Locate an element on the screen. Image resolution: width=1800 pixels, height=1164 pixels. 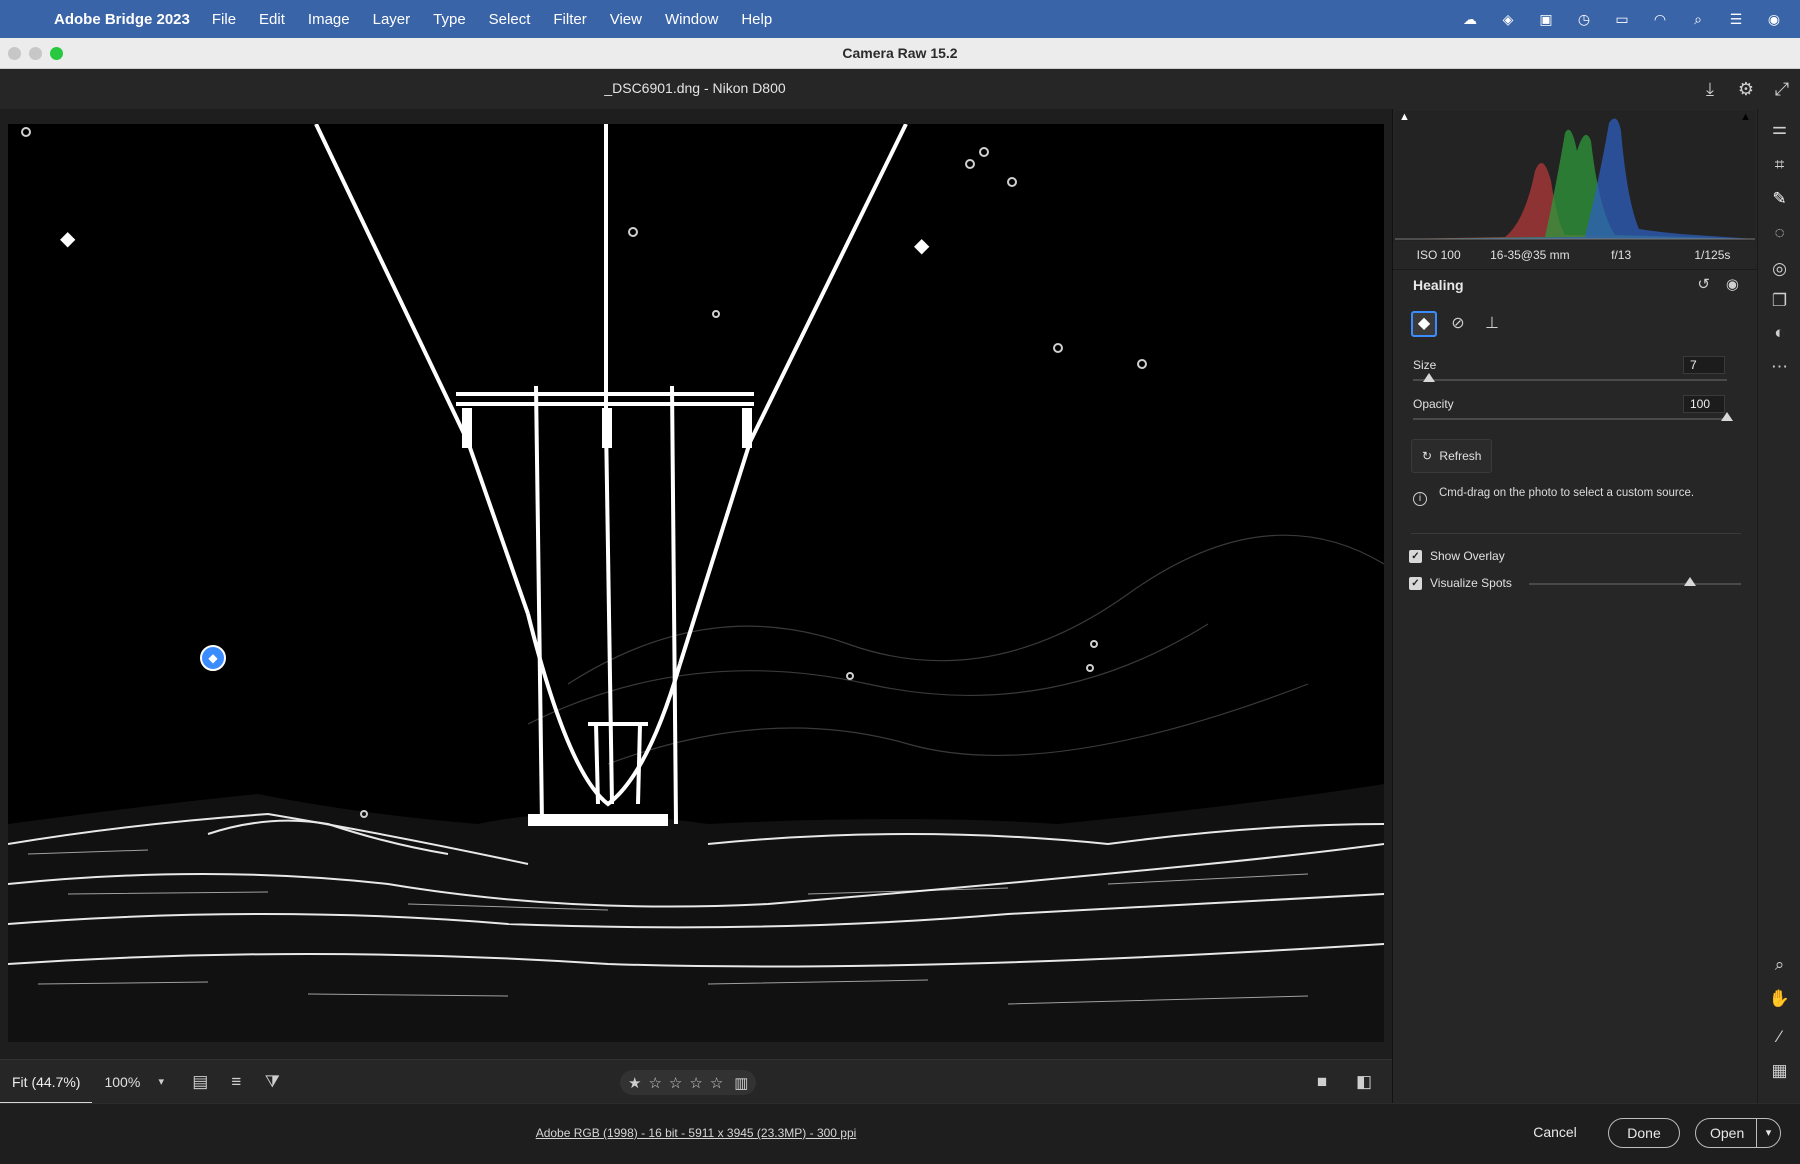
status-icons: ☁ ◈ ▣ ◷ ▭ ◠ ⌕ ☰ ◉ is located at coordinates (1622, 19).